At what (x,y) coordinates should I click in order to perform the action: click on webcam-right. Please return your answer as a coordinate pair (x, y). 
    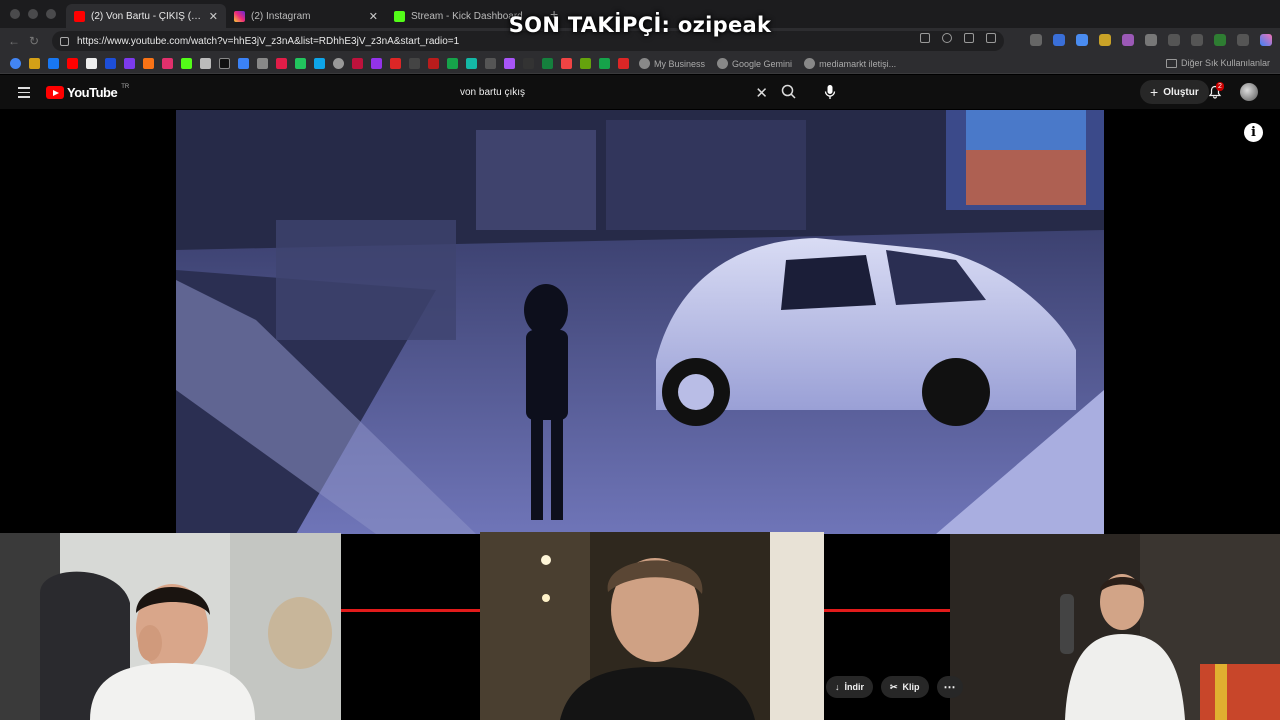
    Looking at the image, I should click on (1115, 627).